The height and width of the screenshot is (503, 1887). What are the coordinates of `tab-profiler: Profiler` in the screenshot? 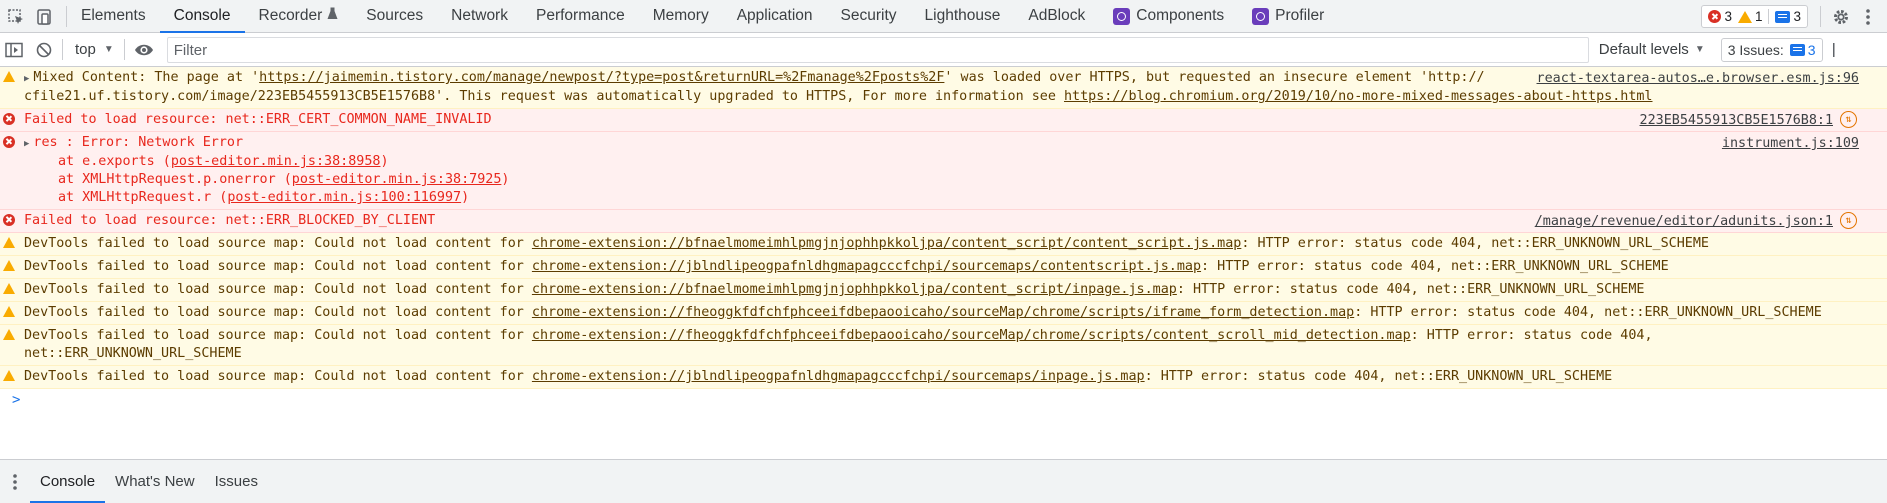 It's located at (1288, 16).